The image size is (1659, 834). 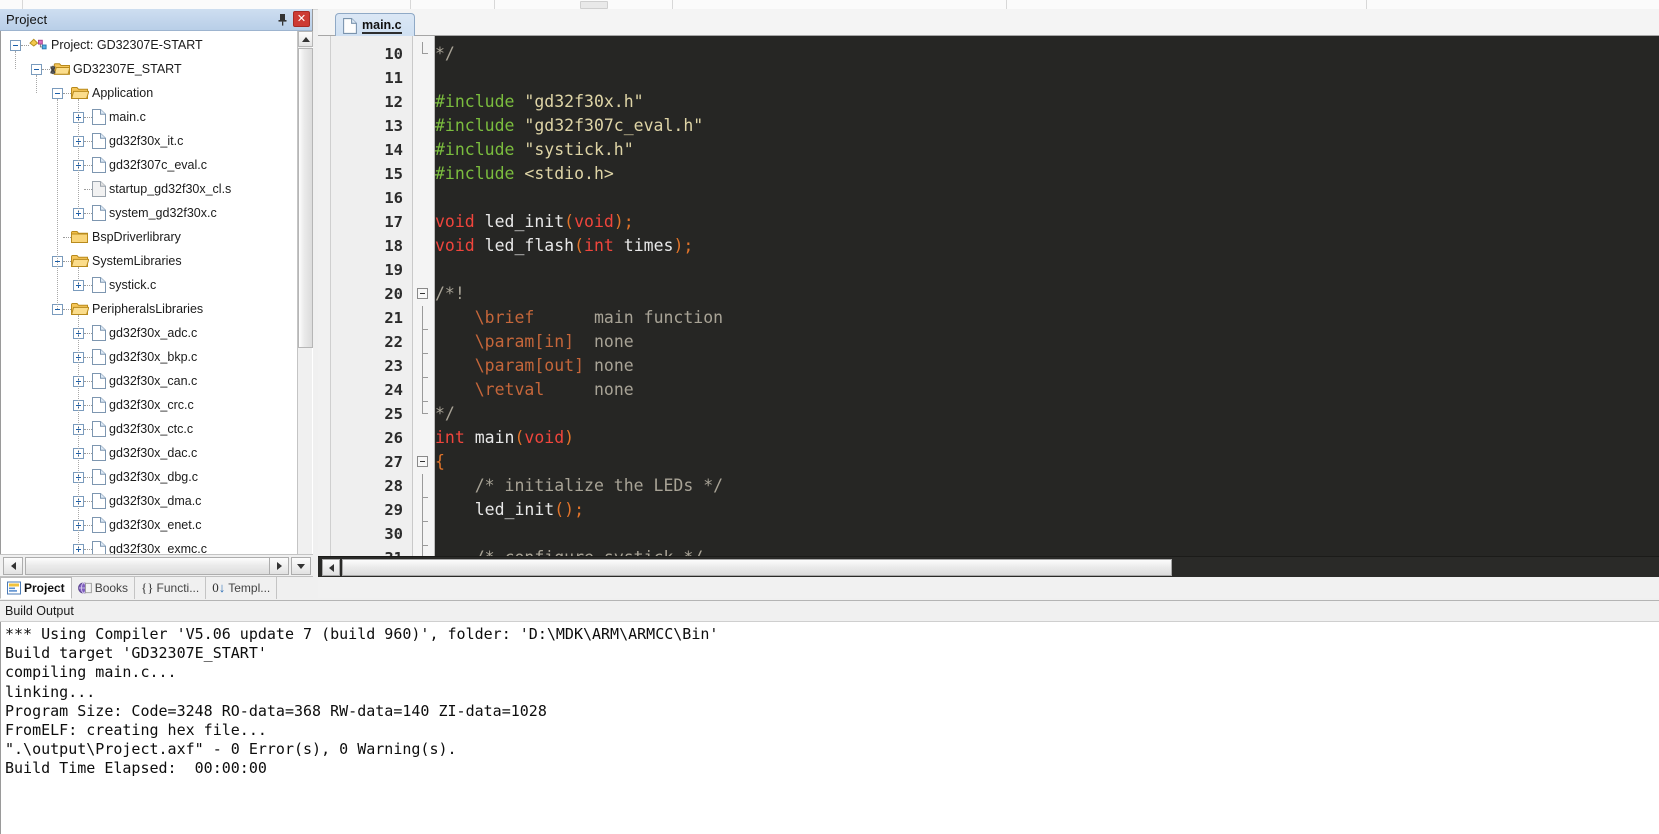 I want to click on scroll-up-button, so click(x=305, y=39).